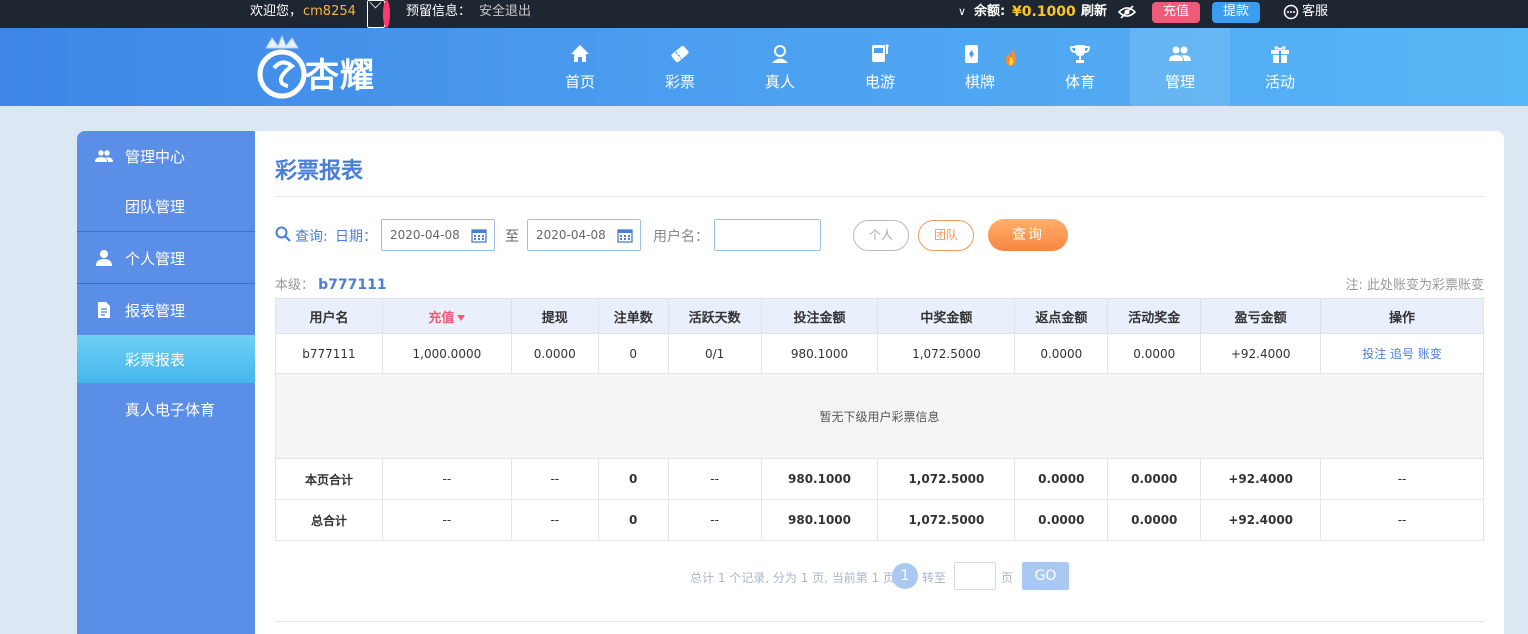  What do you see at coordinates (979, 82) in the screenshot?
I see `nav-cards-label: 棋牌` at bounding box center [979, 82].